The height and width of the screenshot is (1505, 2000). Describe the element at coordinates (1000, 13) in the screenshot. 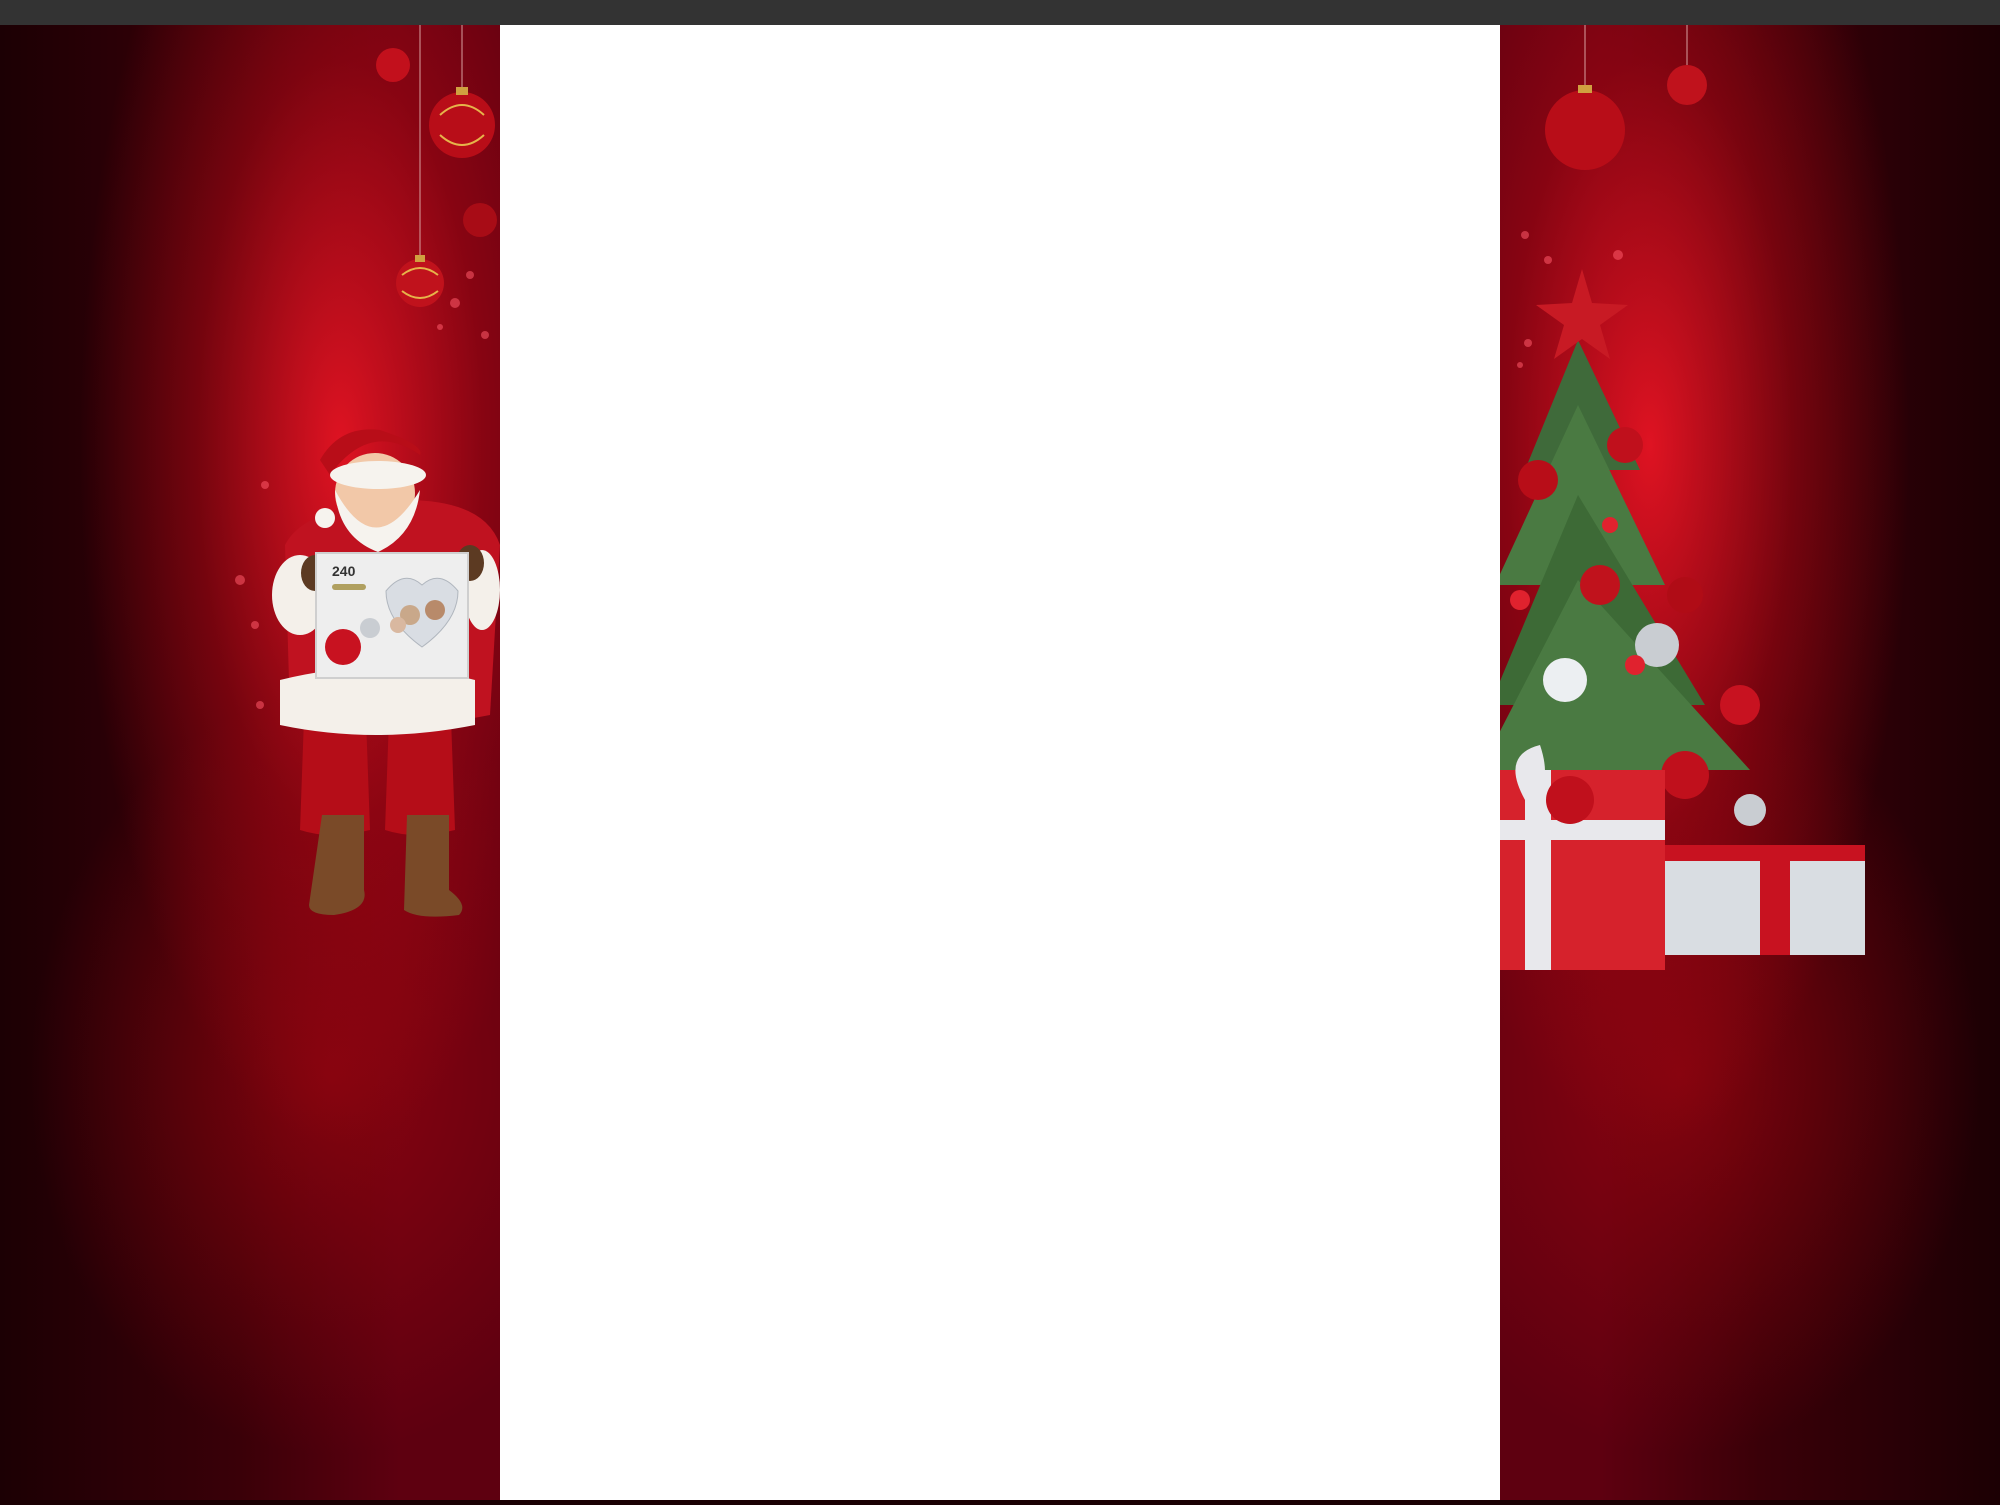

I see `browser-top-bar` at that location.